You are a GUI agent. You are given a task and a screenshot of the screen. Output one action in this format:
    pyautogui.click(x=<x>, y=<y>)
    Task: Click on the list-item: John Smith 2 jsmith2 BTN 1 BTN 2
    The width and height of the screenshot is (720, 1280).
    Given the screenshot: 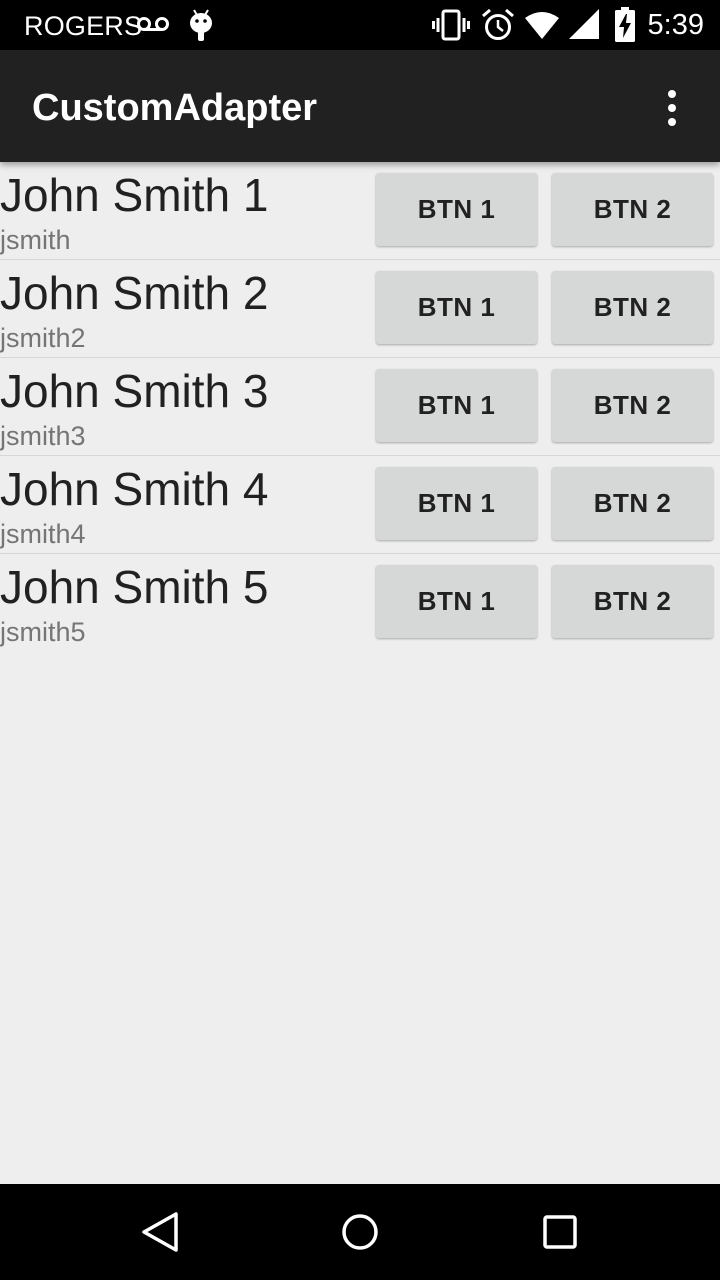 What is the action you would take?
    pyautogui.click(x=360, y=309)
    